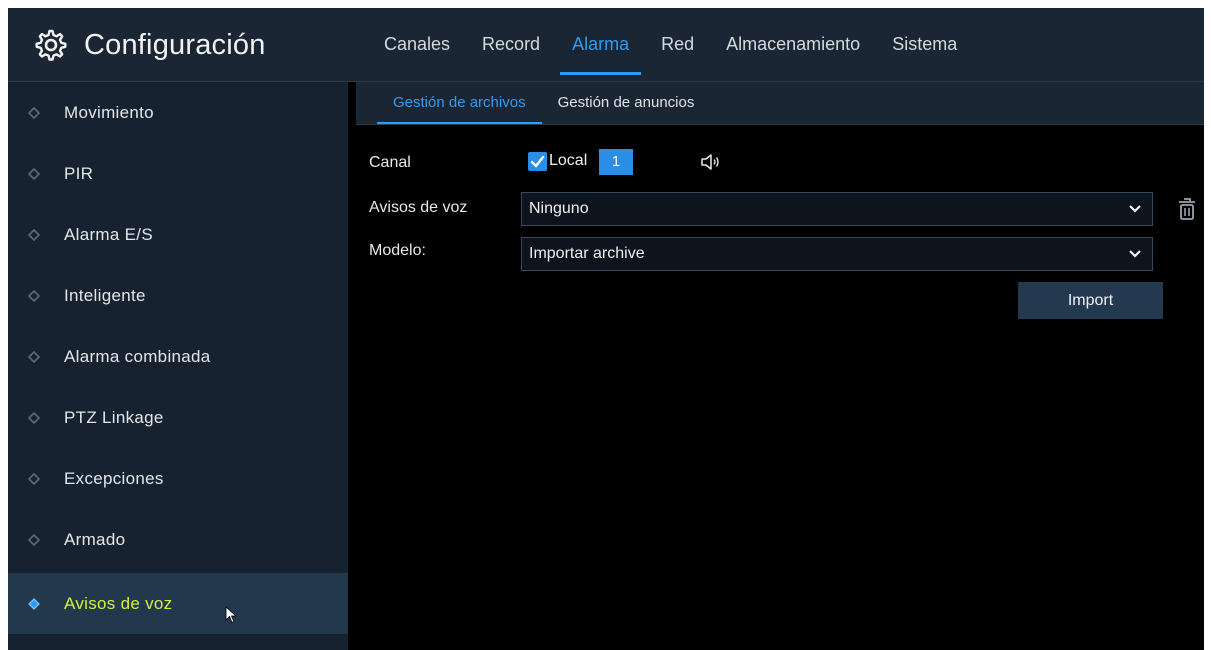 The width and height of the screenshot is (1211, 650). I want to click on model-select: Importar archive, so click(837, 254).